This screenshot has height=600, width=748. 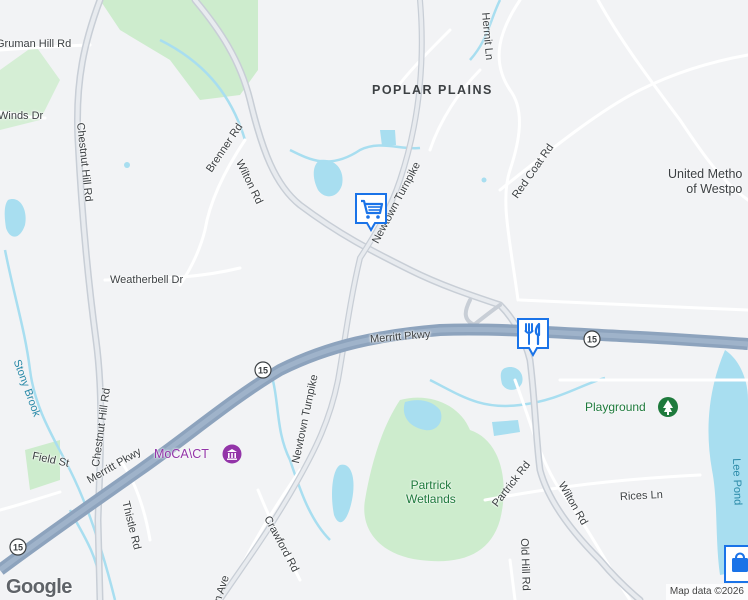 I want to click on map-attribution: Map data ©2026, so click(x=706, y=592).